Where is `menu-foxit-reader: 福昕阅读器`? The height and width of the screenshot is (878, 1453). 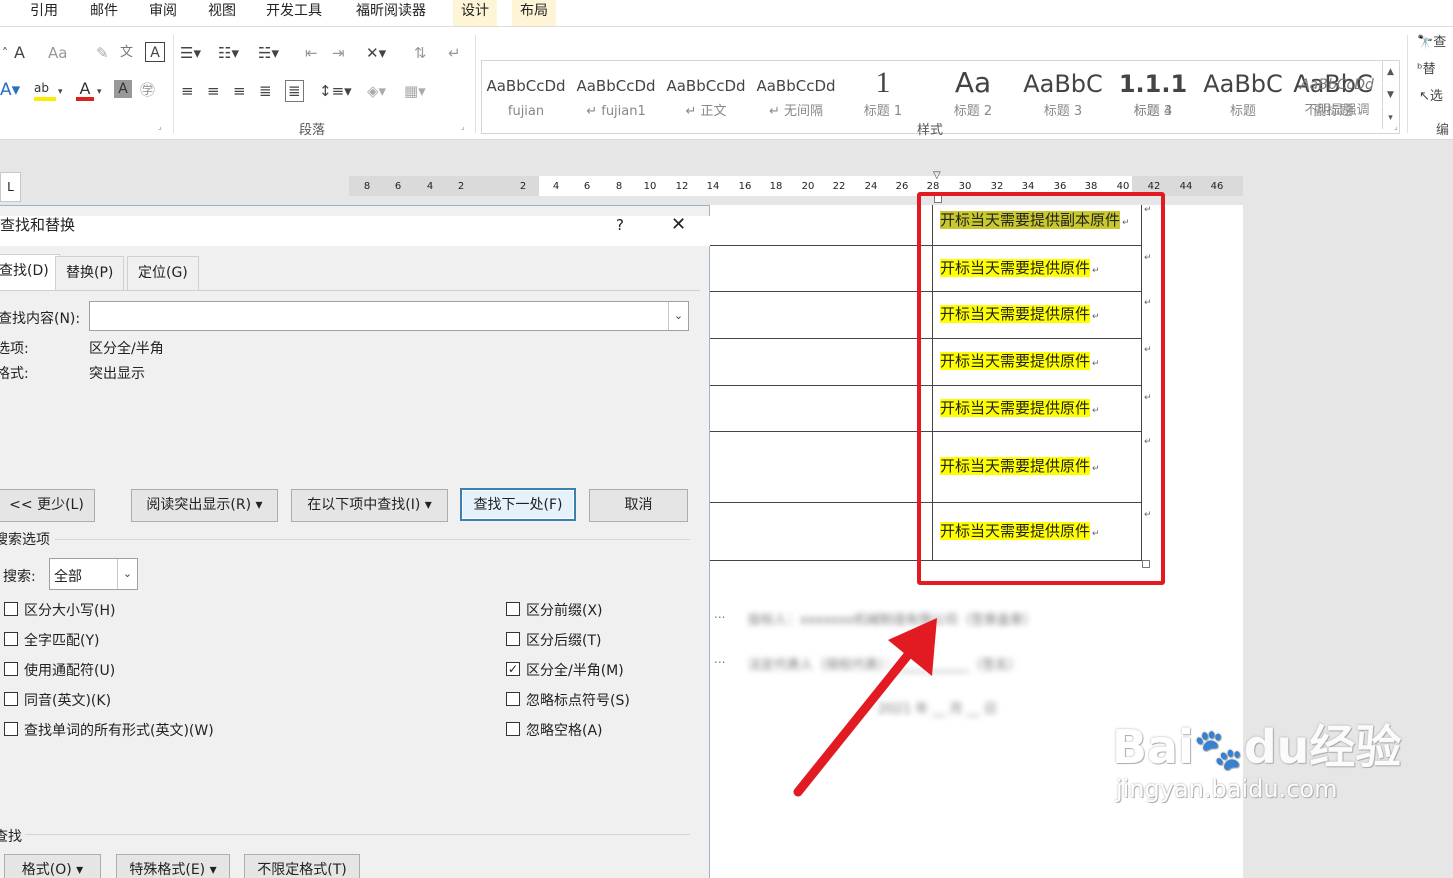
menu-foxit-reader: 福昕阅读器 is located at coordinates (391, 13).